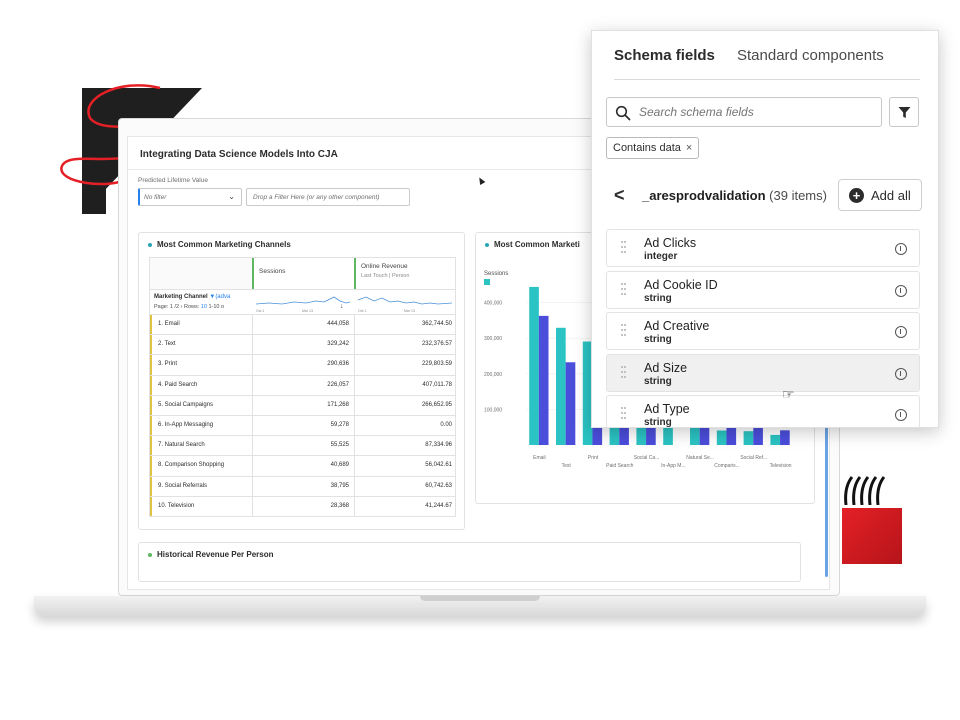 The image size is (960, 720). I want to click on next-page-icon: ›, so click(182, 307).